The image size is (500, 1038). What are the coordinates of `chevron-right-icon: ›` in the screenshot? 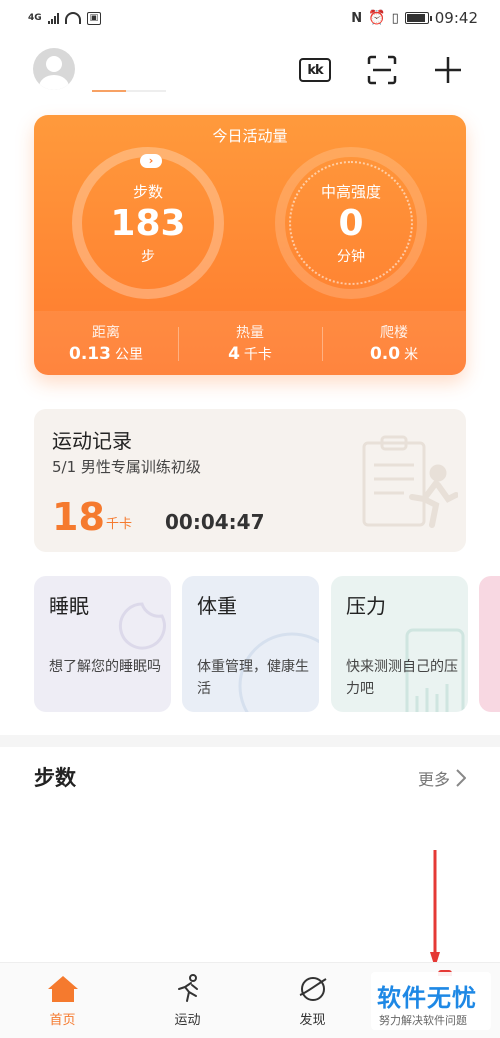 It's located at (151, 161).